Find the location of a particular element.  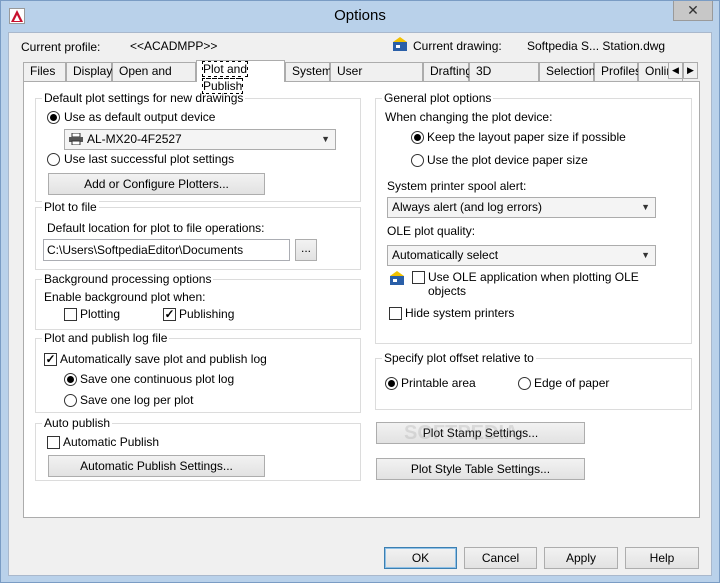

group-title: Specify plot offset relative to is located at coordinates (459, 358).